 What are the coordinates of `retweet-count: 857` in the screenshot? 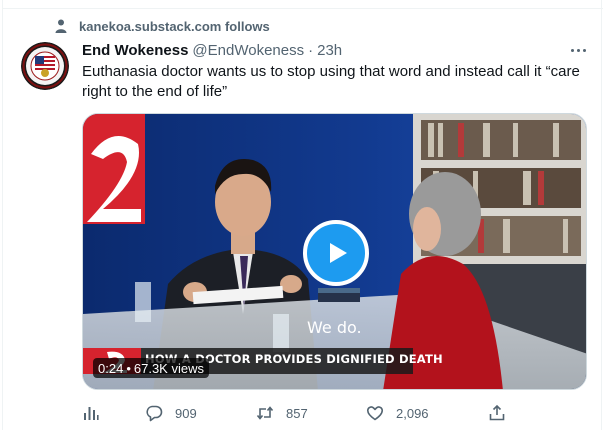 It's located at (297, 413).